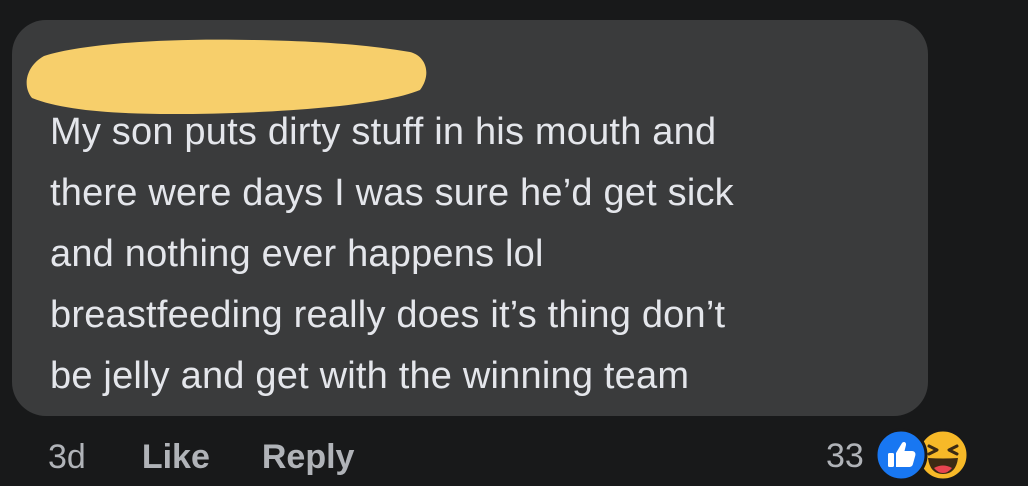 The height and width of the screenshot is (486, 1028). Describe the element at coordinates (392, 193) in the screenshot. I see `comment-line: there were days I was sure he’d get sick` at that location.